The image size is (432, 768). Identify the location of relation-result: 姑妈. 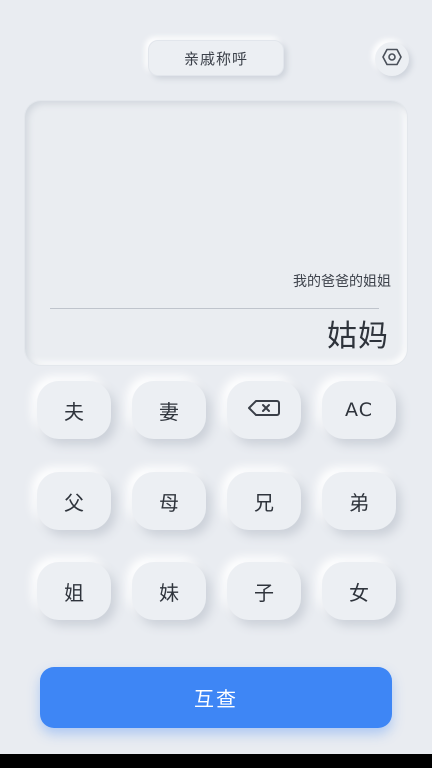
(358, 336).